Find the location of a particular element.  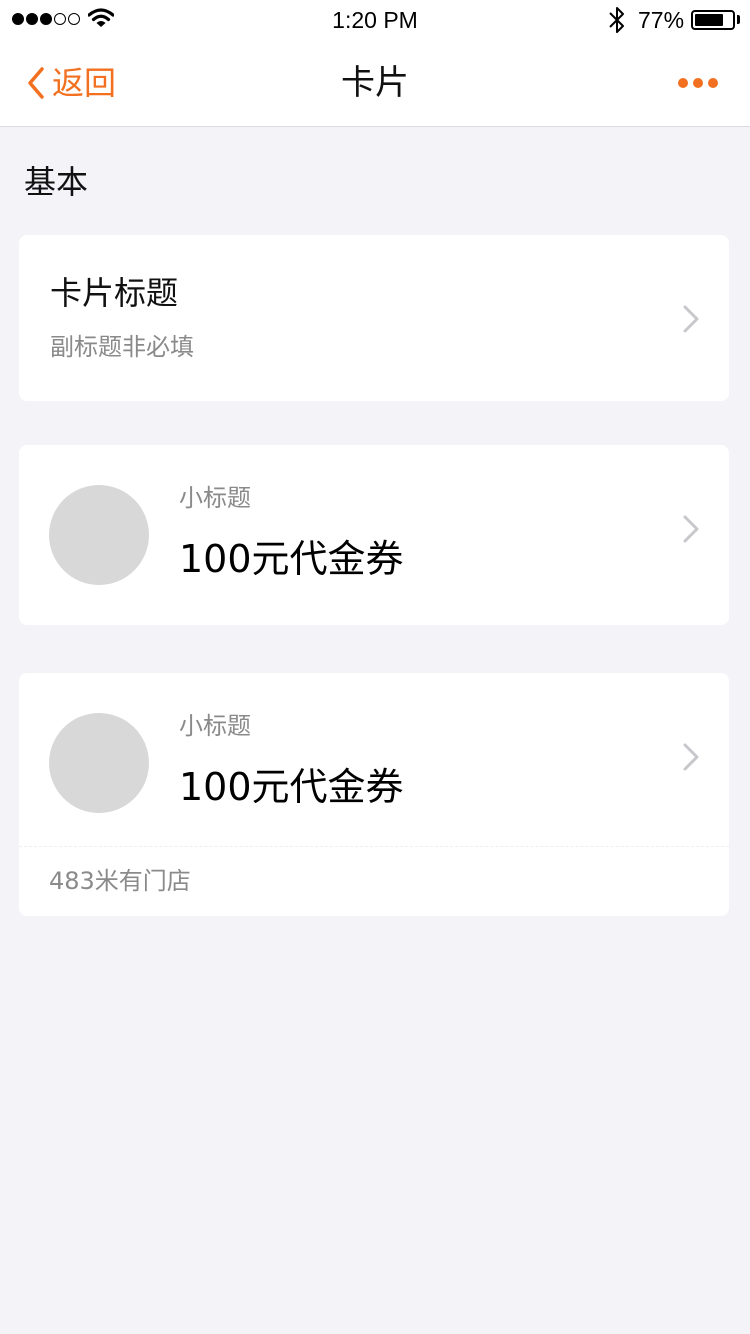

more-button is located at coordinates (698, 83).